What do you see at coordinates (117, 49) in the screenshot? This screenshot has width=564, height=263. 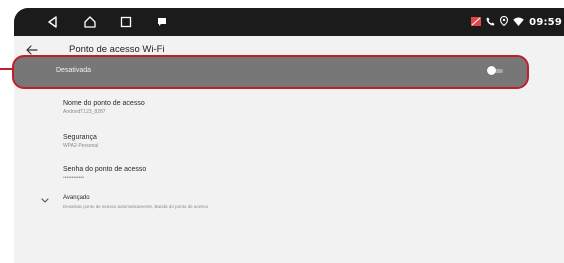 I see `page-title: Ponto de acesso Wi-Fi` at bounding box center [117, 49].